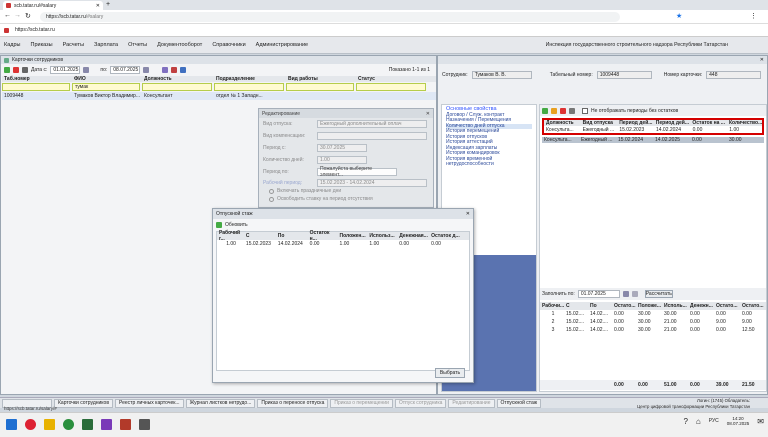 The height and width of the screenshot is (437, 768). What do you see at coordinates (98, 6) in the screenshot?
I see `close-tab-icon: ✕` at bounding box center [98, 6].